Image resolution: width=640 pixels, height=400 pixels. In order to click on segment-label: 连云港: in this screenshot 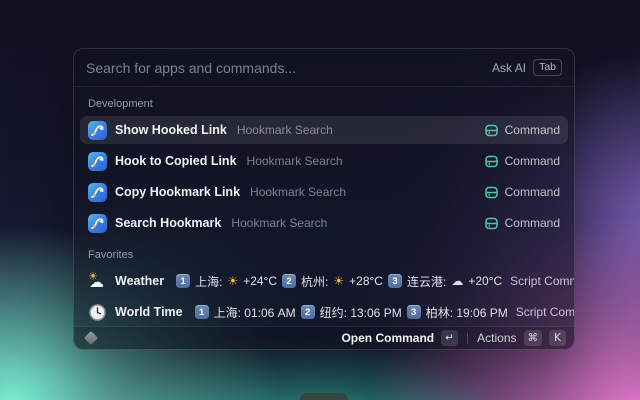, I will do `click(426, 281)`.